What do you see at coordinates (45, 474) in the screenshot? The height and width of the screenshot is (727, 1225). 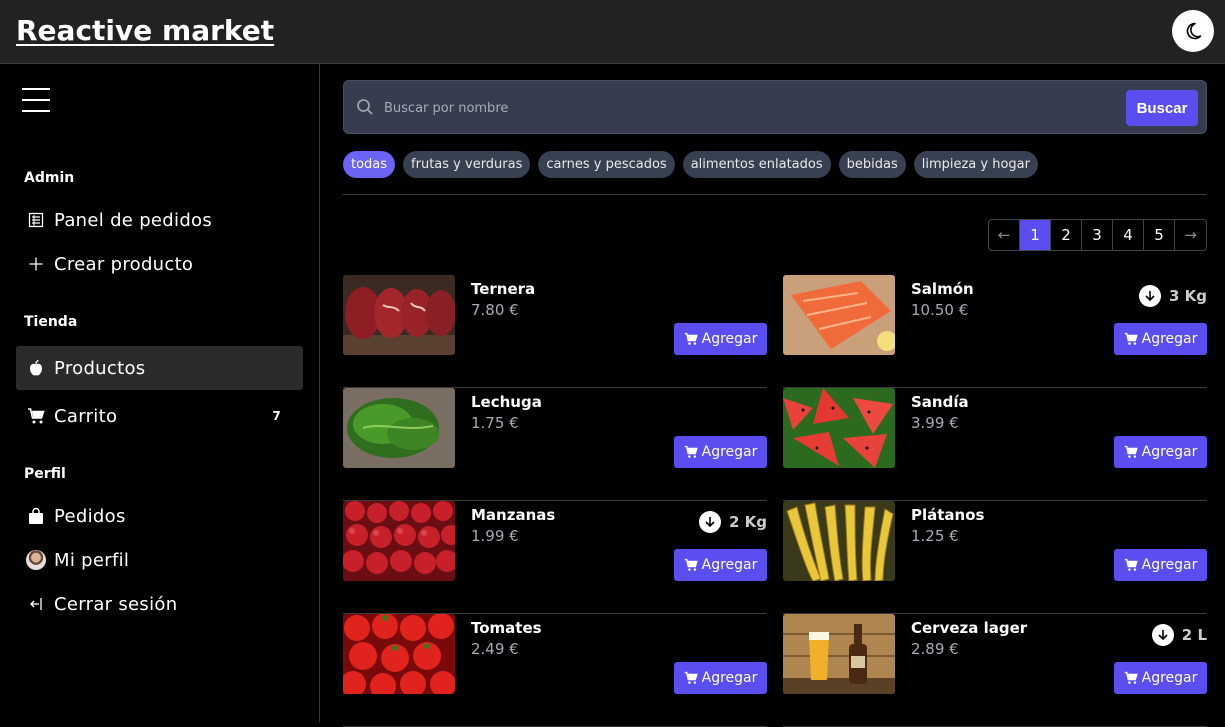 I see `section-title-perfil: Perfil` at bounding box center [45, 474].